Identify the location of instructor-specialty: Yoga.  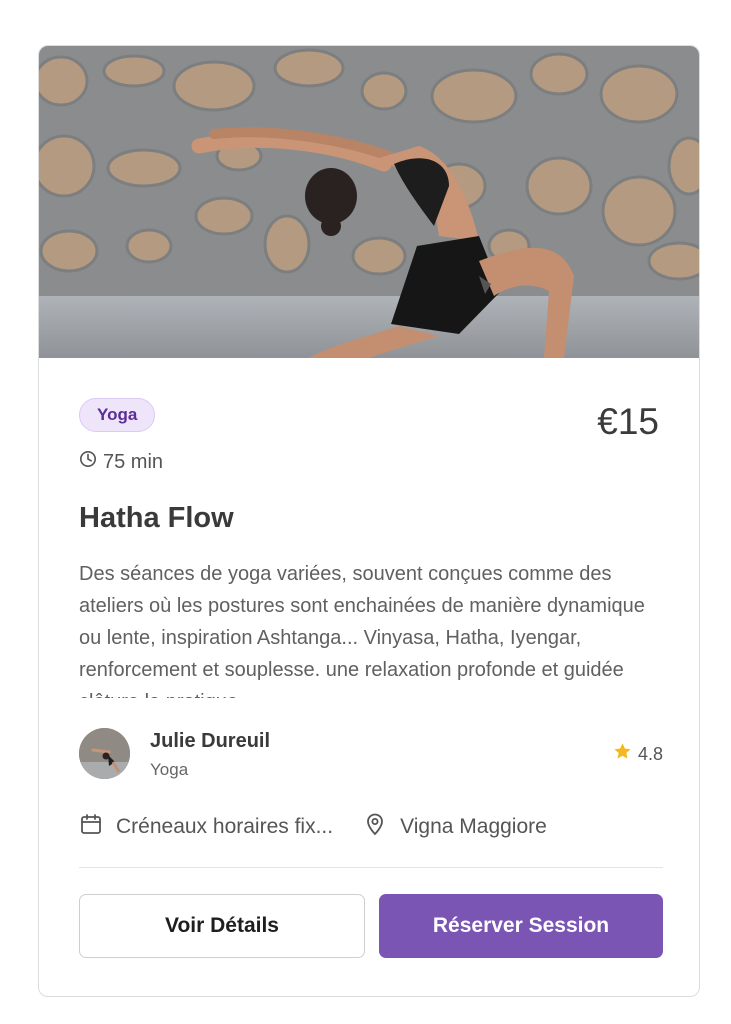
(169, 769).